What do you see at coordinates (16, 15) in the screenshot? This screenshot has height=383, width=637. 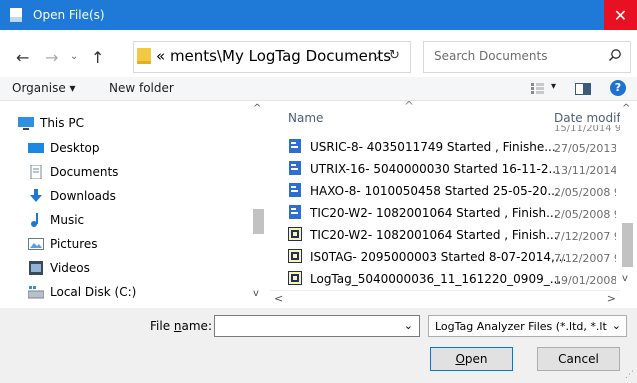 I see `dialog-file-icon` at bounding box center [16, 15].